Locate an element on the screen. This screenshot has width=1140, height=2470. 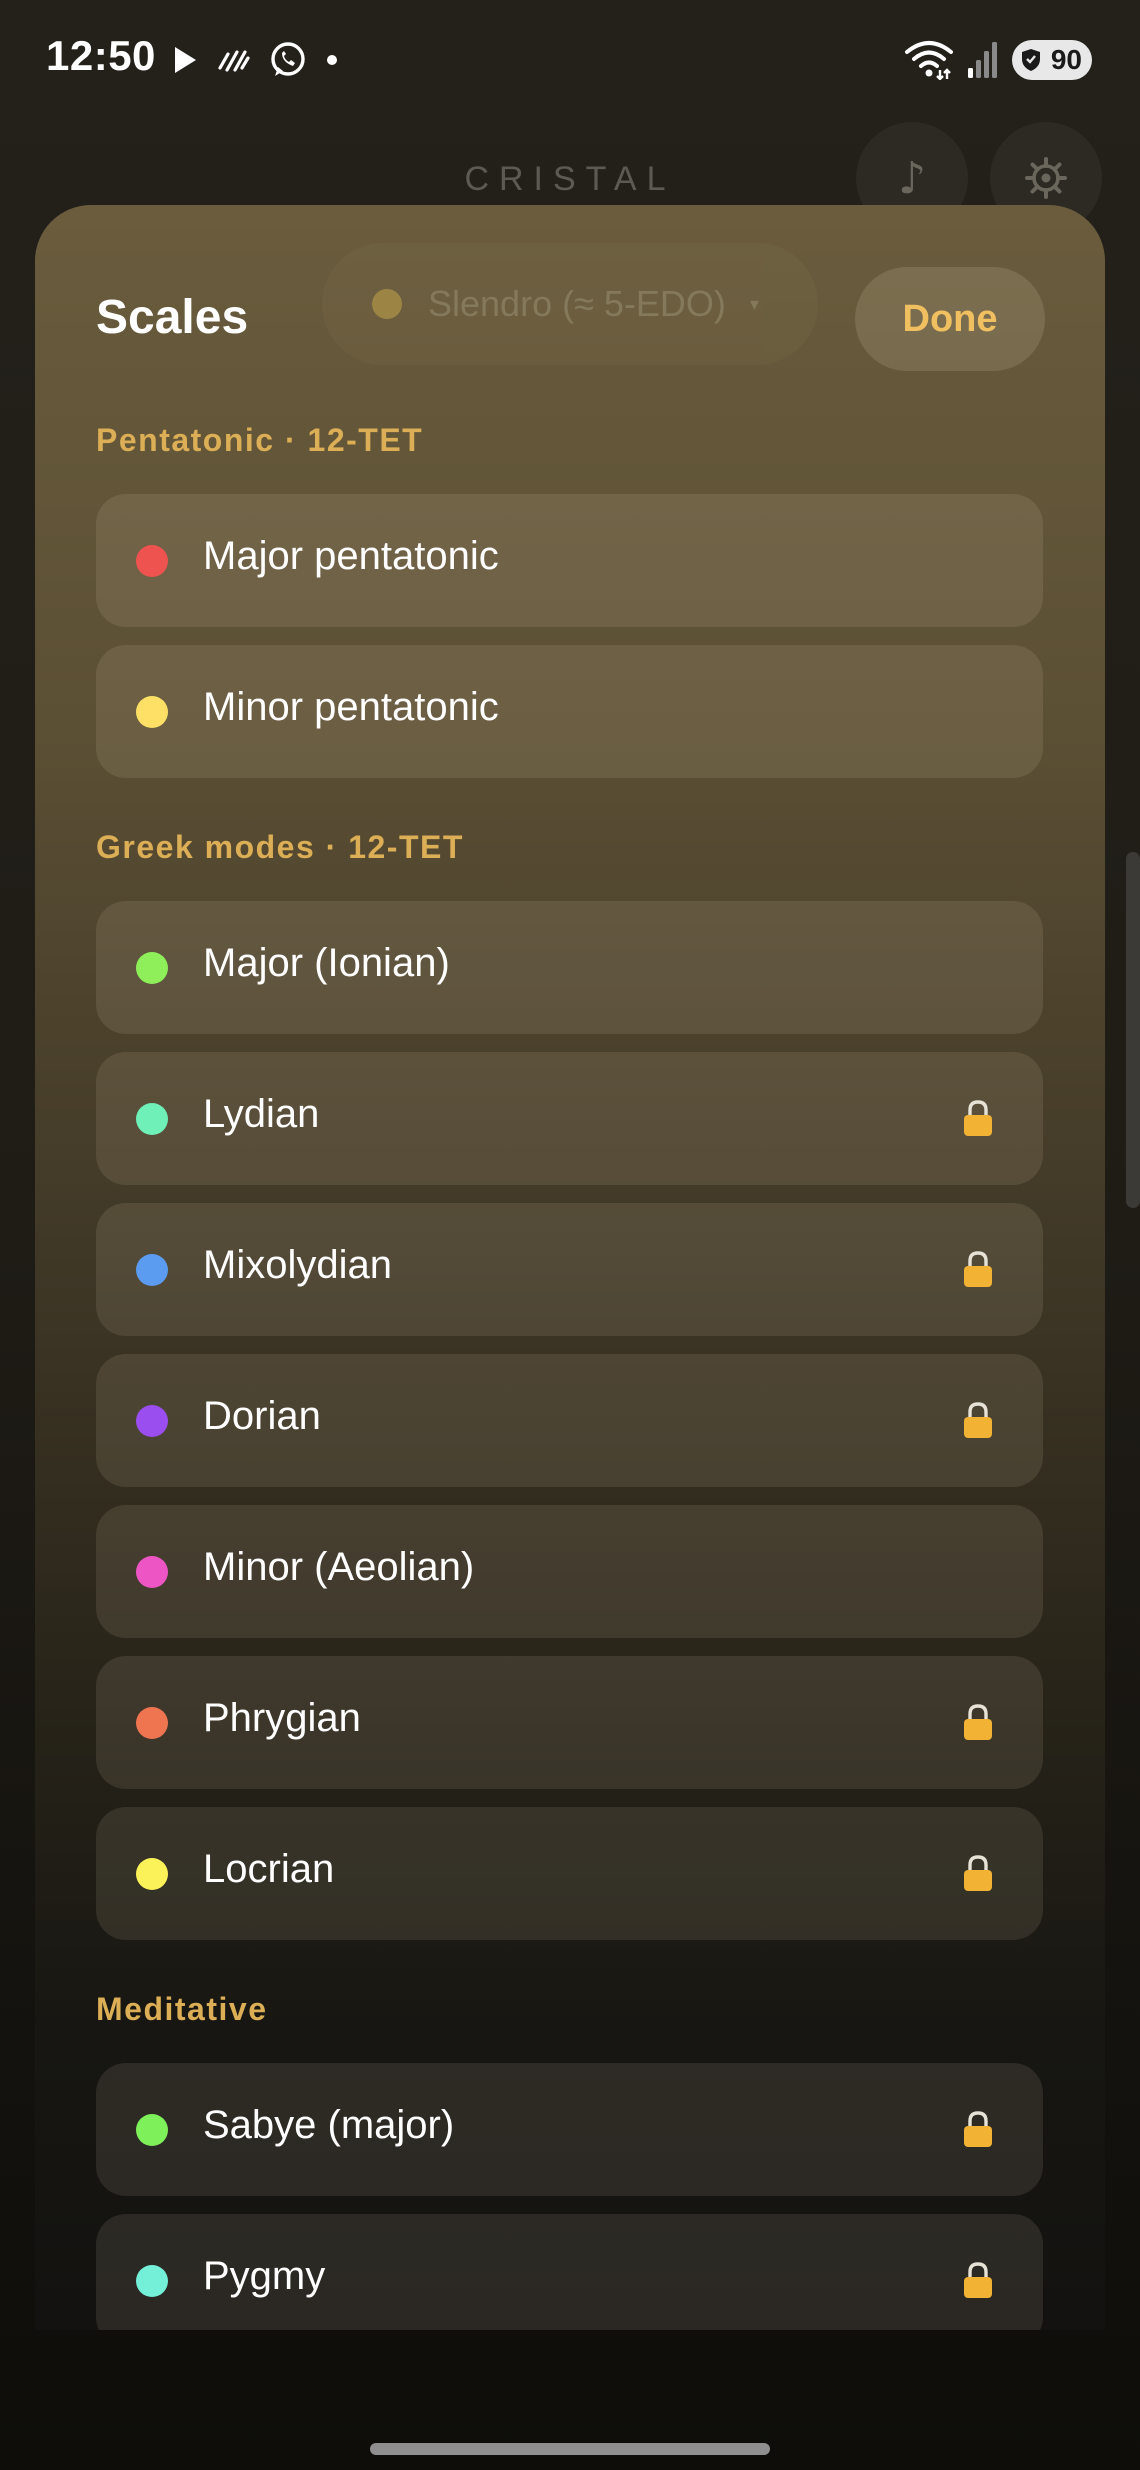
status-time: 12:50 is located at coordinates (101, 55).